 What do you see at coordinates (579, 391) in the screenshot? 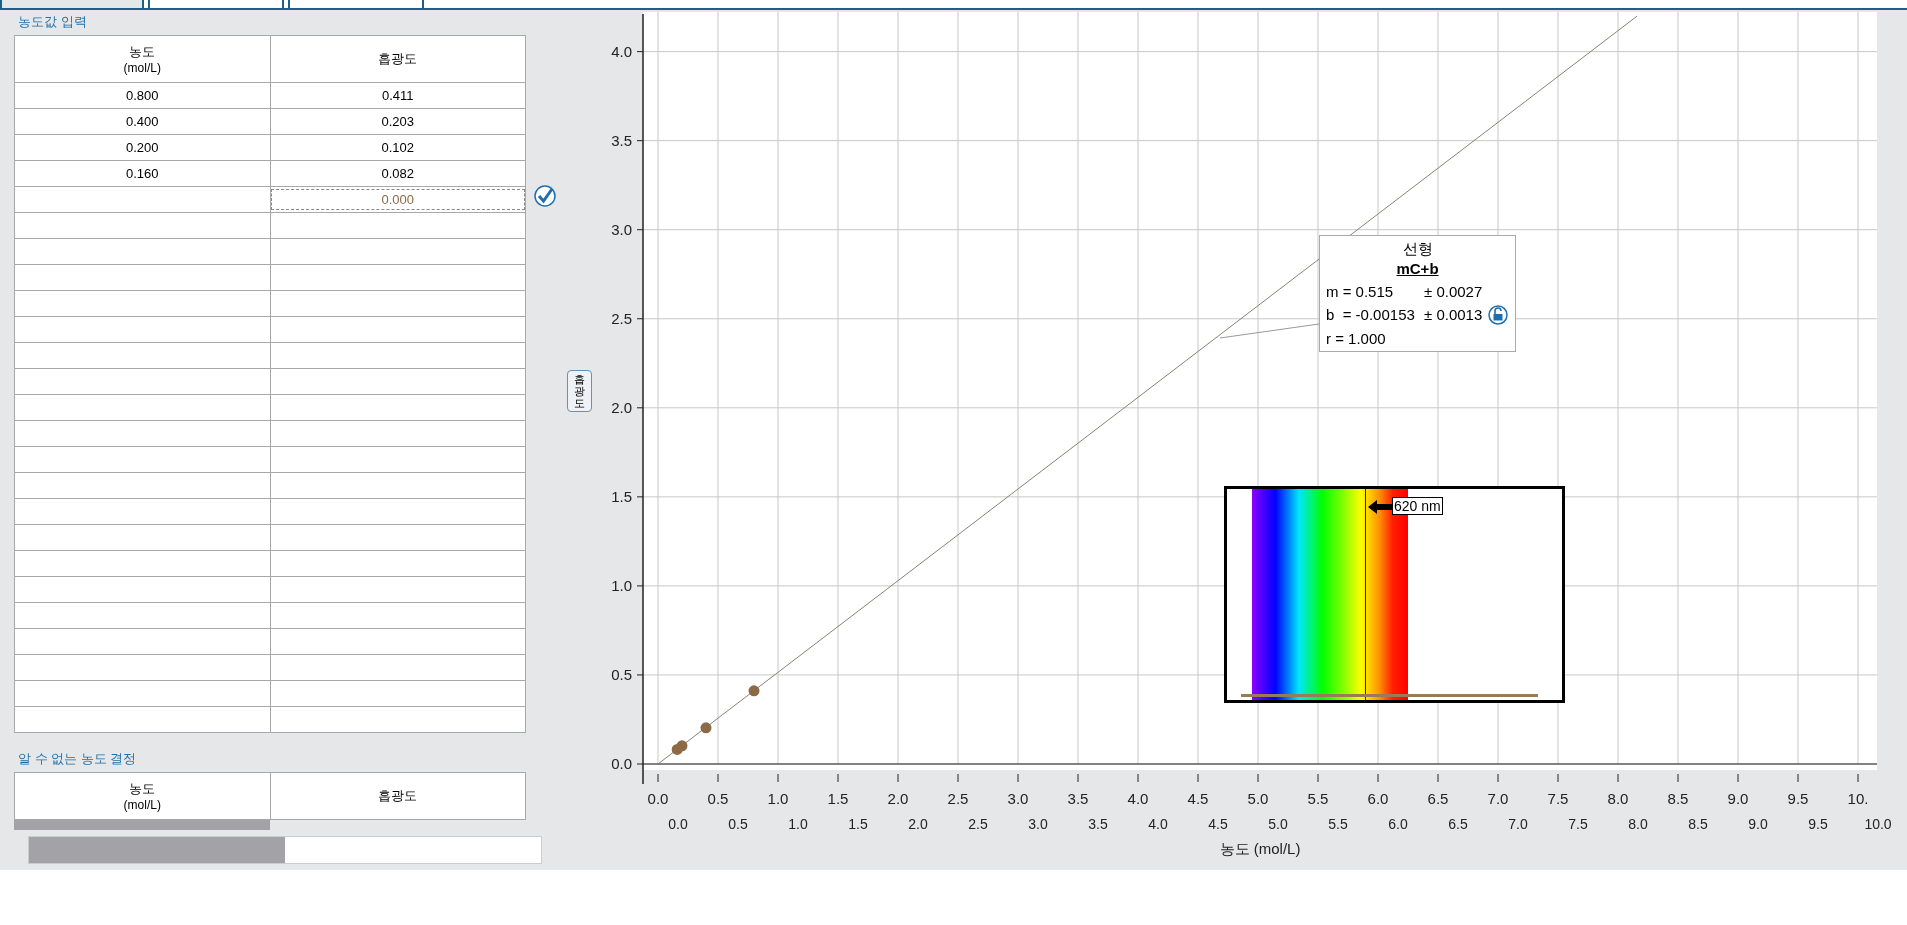
I see `y-axis-button: 흡광도` at bounding box center [579, 391].